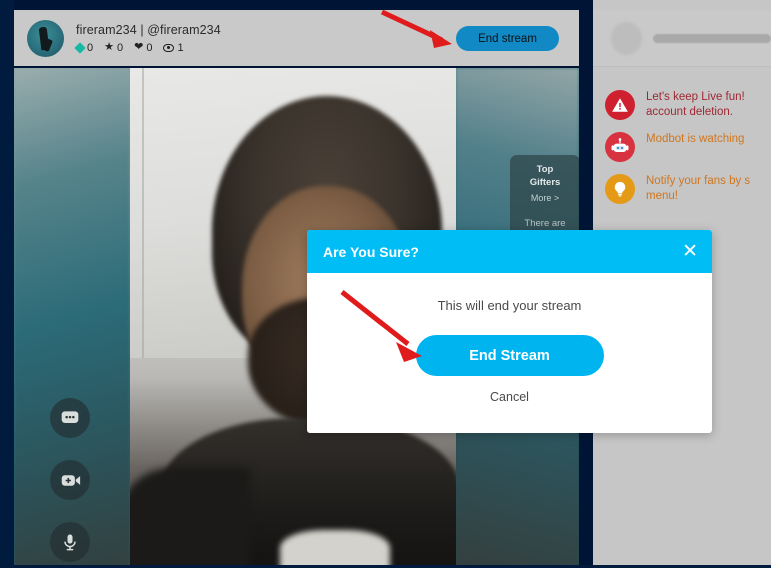 Image resolution: width=771 pixels, height=568 pixels. What do you see at coordinates (509, 251) in the screenshot?
I see `dialog-header: Are You Sure? ✕` at bounding box center [509, 251].